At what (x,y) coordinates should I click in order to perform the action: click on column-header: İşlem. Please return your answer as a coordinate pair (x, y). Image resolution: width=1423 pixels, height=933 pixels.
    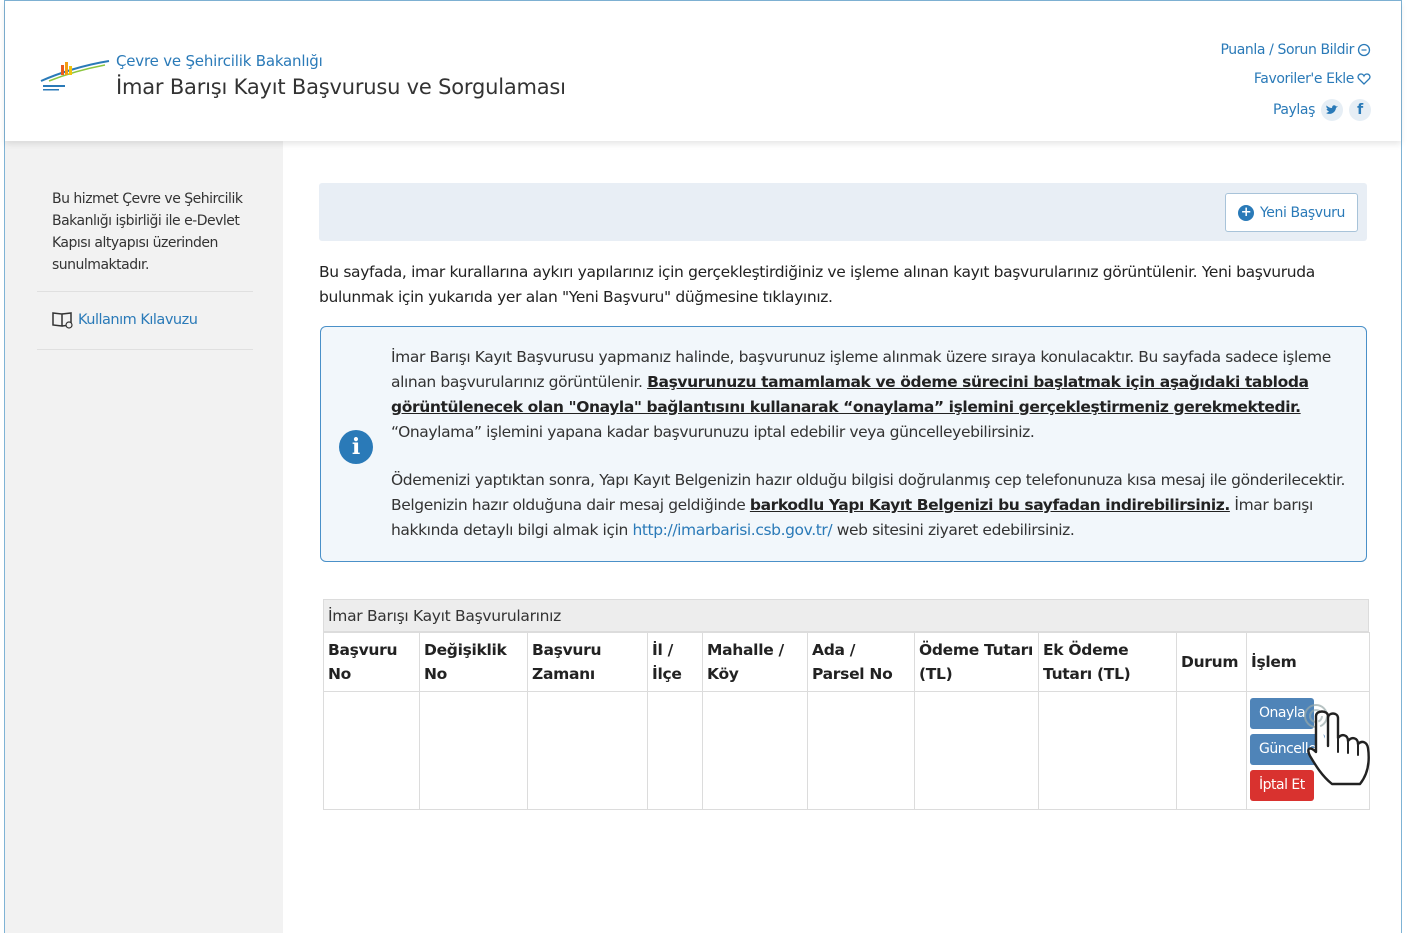
    Looking at the image, I should click on (1308, 662).